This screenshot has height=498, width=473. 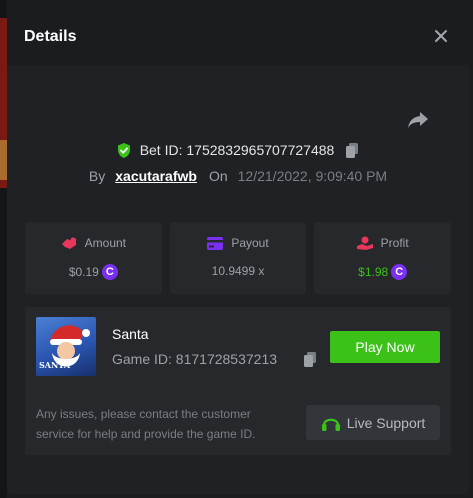 What do you see at coordinates (373, 272) in the screenshot?
I see `profit-value: $1.98` at bounding box center [373, 272].